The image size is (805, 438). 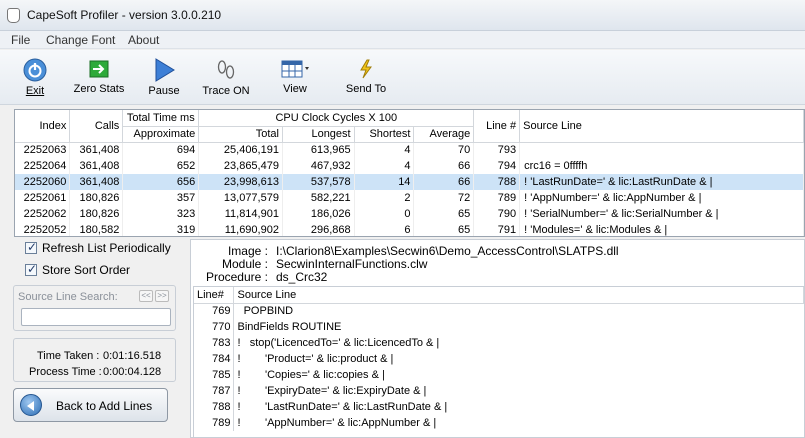 What do you see at coordinates (384, 134) in the screenshot?
I see `col-shortest: Shortest` at bounding box center [384, 134].